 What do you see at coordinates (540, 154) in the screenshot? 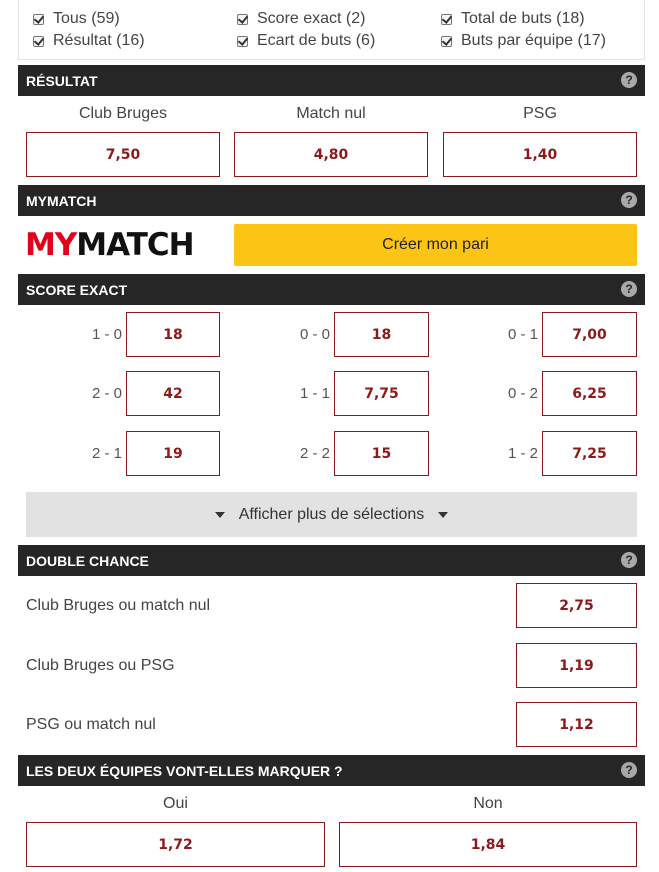
I see `odd-button-psg: 1,40` at bounding box center [540, 154].